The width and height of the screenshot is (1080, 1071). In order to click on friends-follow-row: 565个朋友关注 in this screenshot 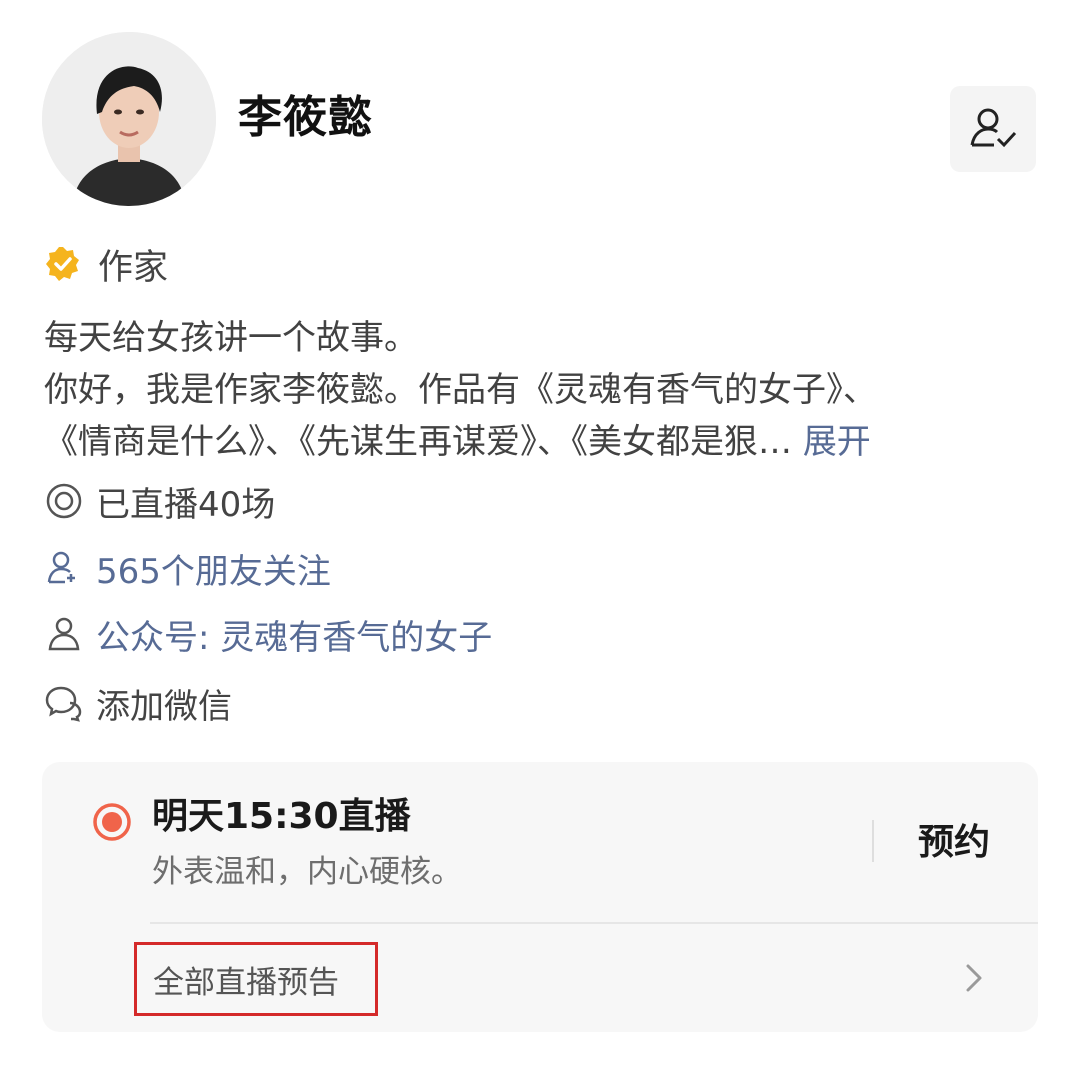, I will do `click(187, 568)`.